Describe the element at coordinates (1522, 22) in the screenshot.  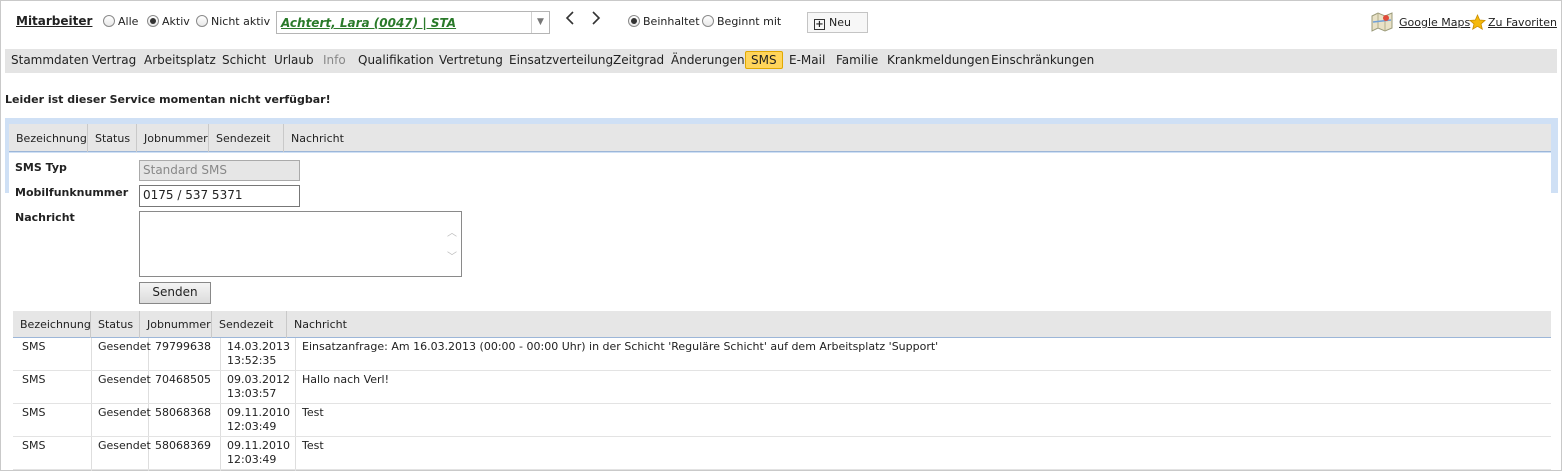
I see `favorites-link: Zu Favoriten` at that location.